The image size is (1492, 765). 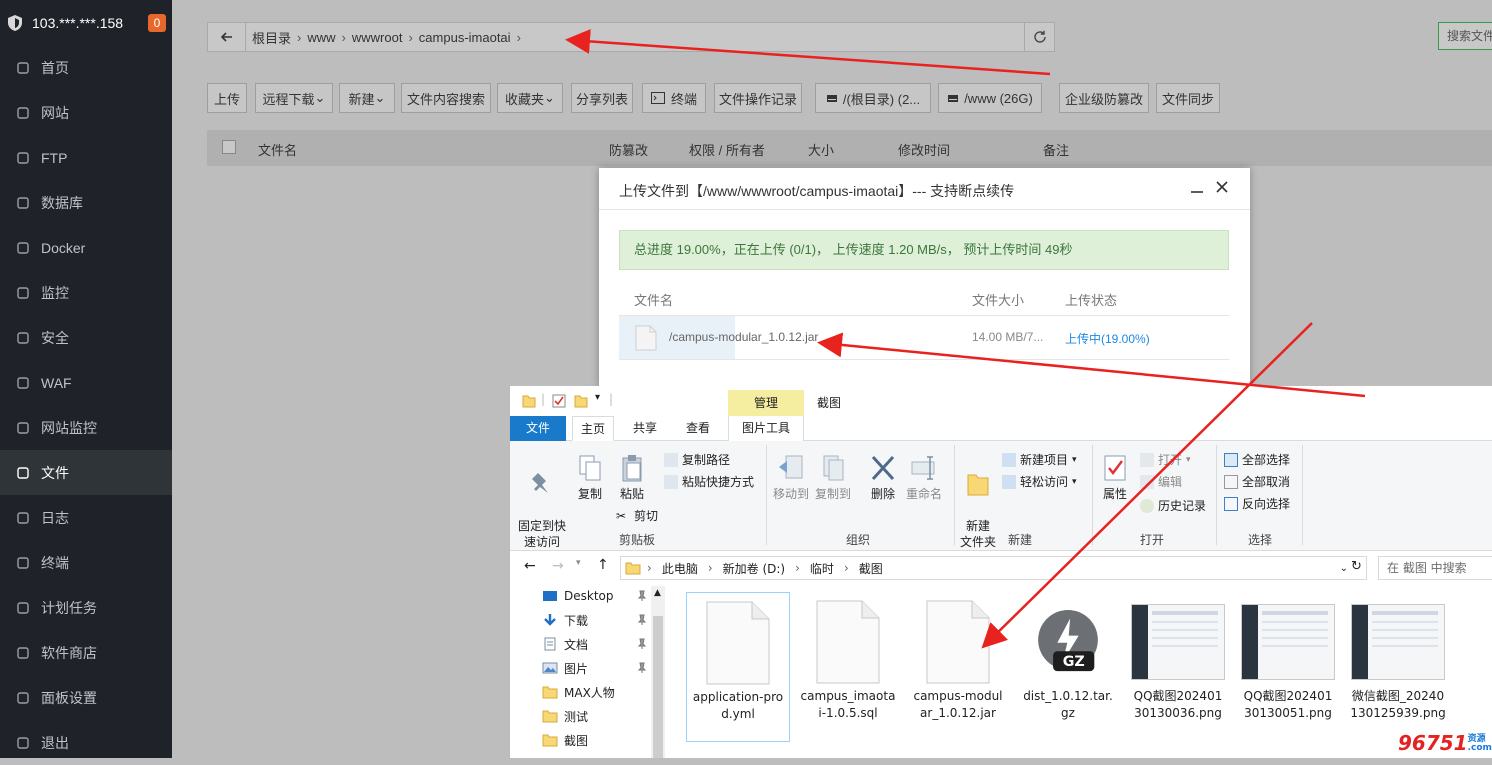 What do you see at coordinates (603, 565) in the screenshot?
I see `up-arrow-icon: ↑` at bounding box center [603, 565].